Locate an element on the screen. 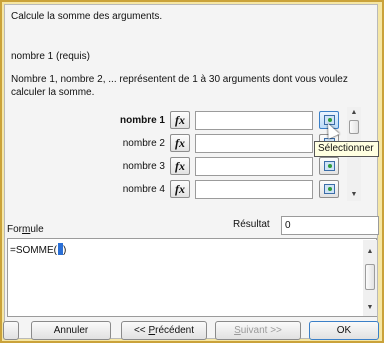 Image resolution: width=384 pixels, height=343 pixels. function-description: Calcule la somme des arguments. is located at coordinates (87, 16).